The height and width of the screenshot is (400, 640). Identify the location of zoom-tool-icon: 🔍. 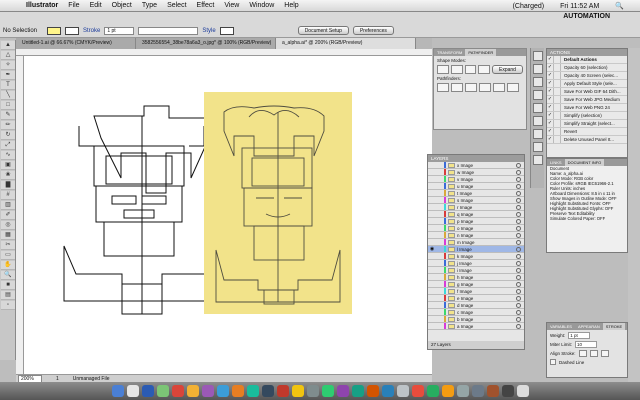
(8, 275).